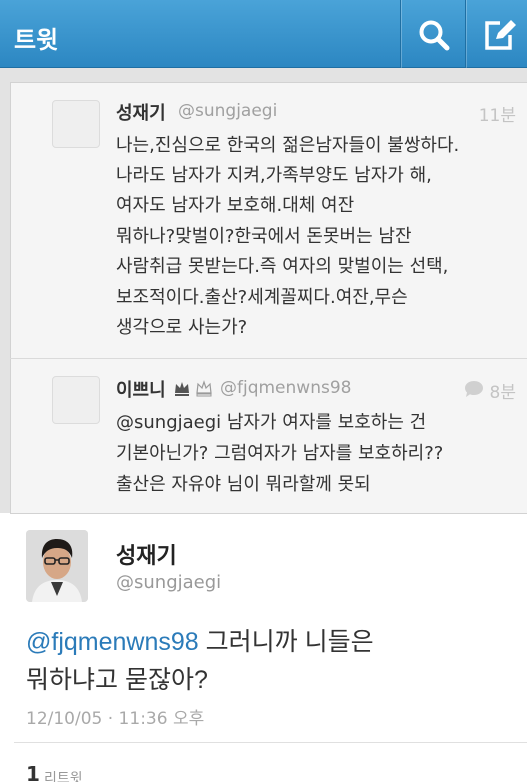  I want to click on crown-outline-icon, so click(204, 388).